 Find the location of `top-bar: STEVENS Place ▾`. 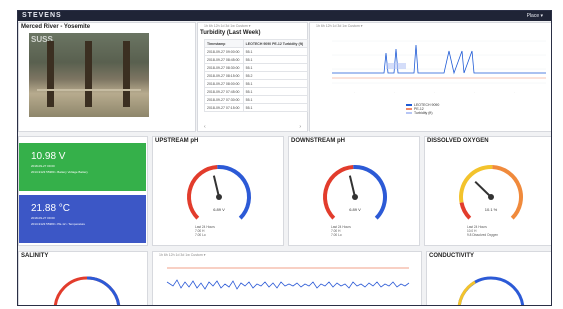

top-bar: STEVENS Place ▾ is located at coordinates (284, 16).